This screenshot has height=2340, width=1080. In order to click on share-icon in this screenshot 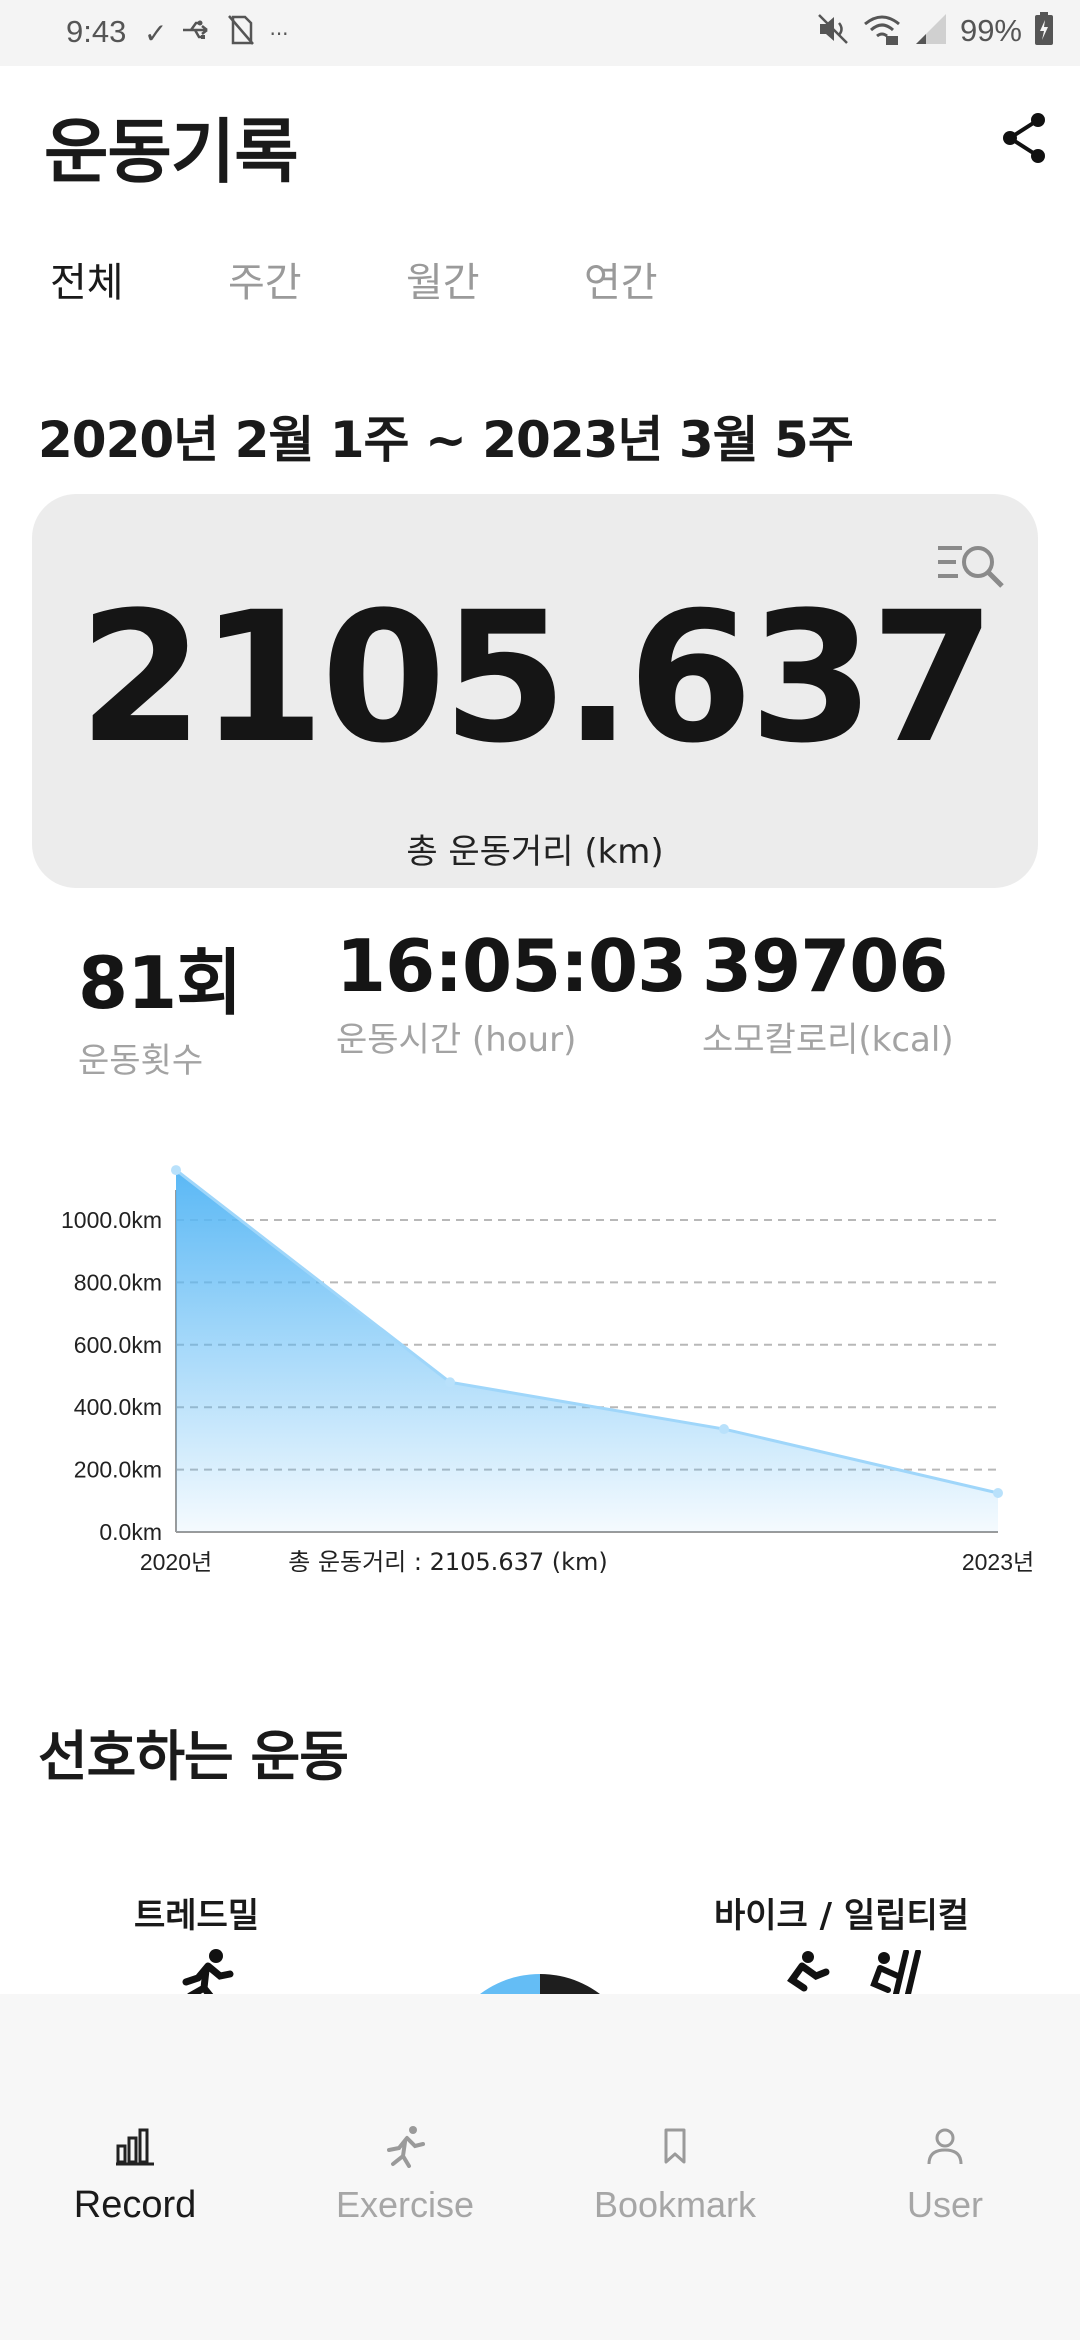, I will do `click(1024, 138)`.